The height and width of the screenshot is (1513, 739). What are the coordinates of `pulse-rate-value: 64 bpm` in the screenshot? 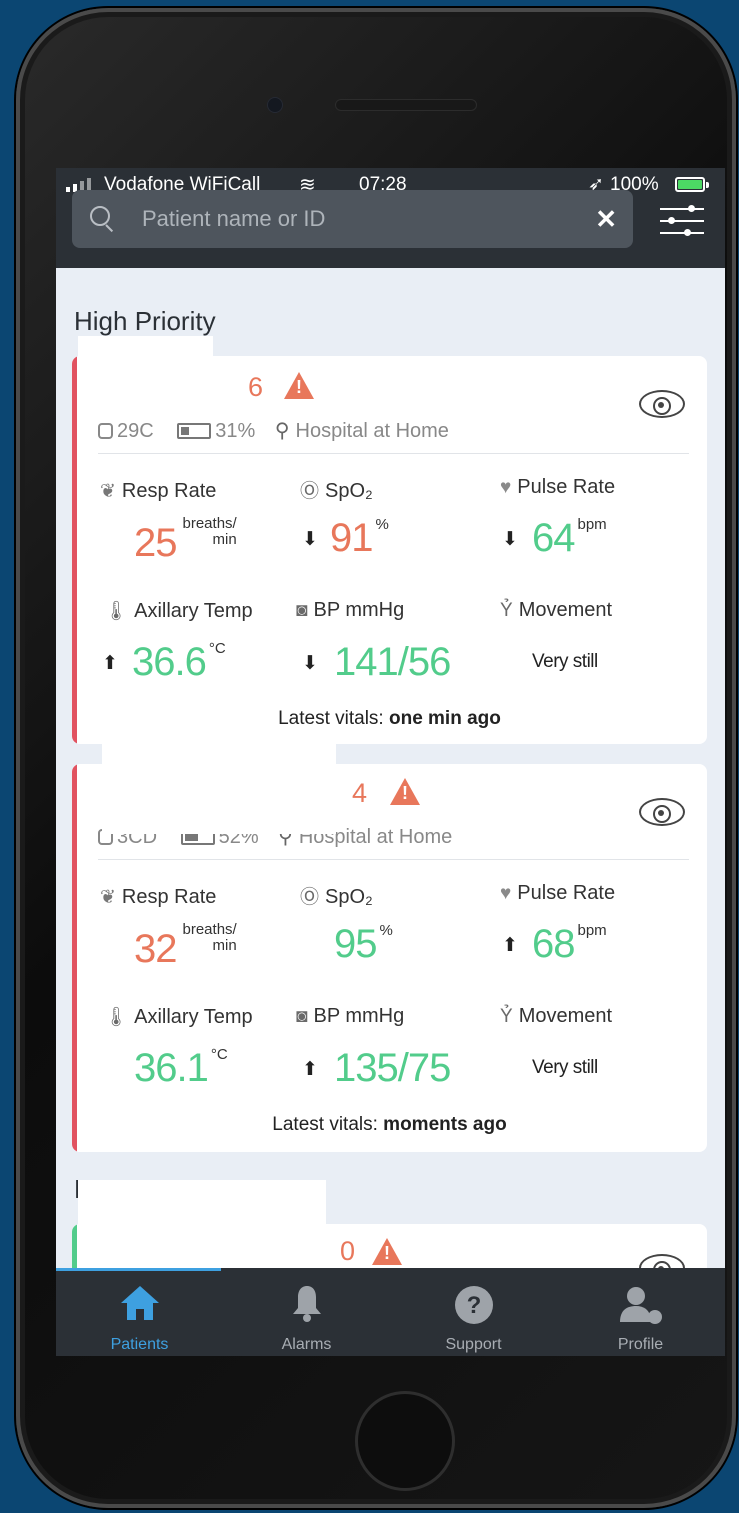 It's located at (569, 538).